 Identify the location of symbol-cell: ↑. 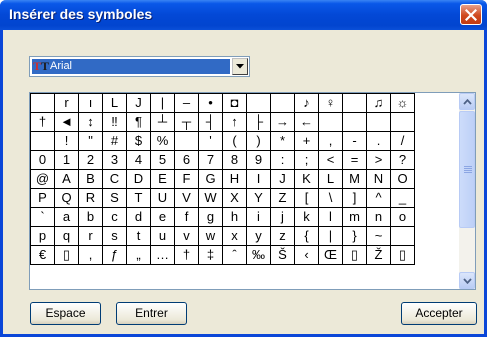
(234, 122).